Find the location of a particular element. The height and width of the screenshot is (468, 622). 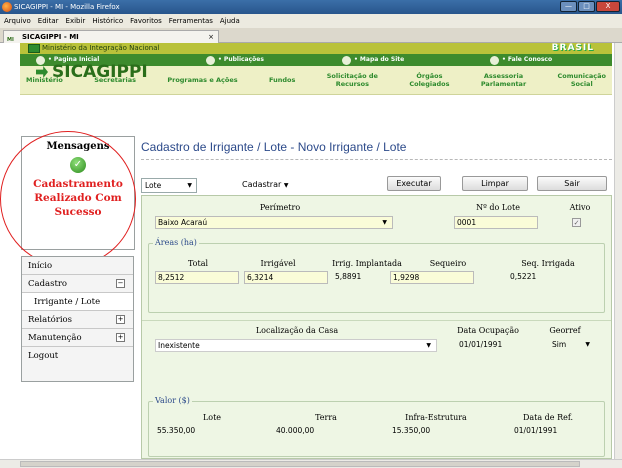

valor-infra-label: Infra-Estrutura is located at coordinates (436, 417).